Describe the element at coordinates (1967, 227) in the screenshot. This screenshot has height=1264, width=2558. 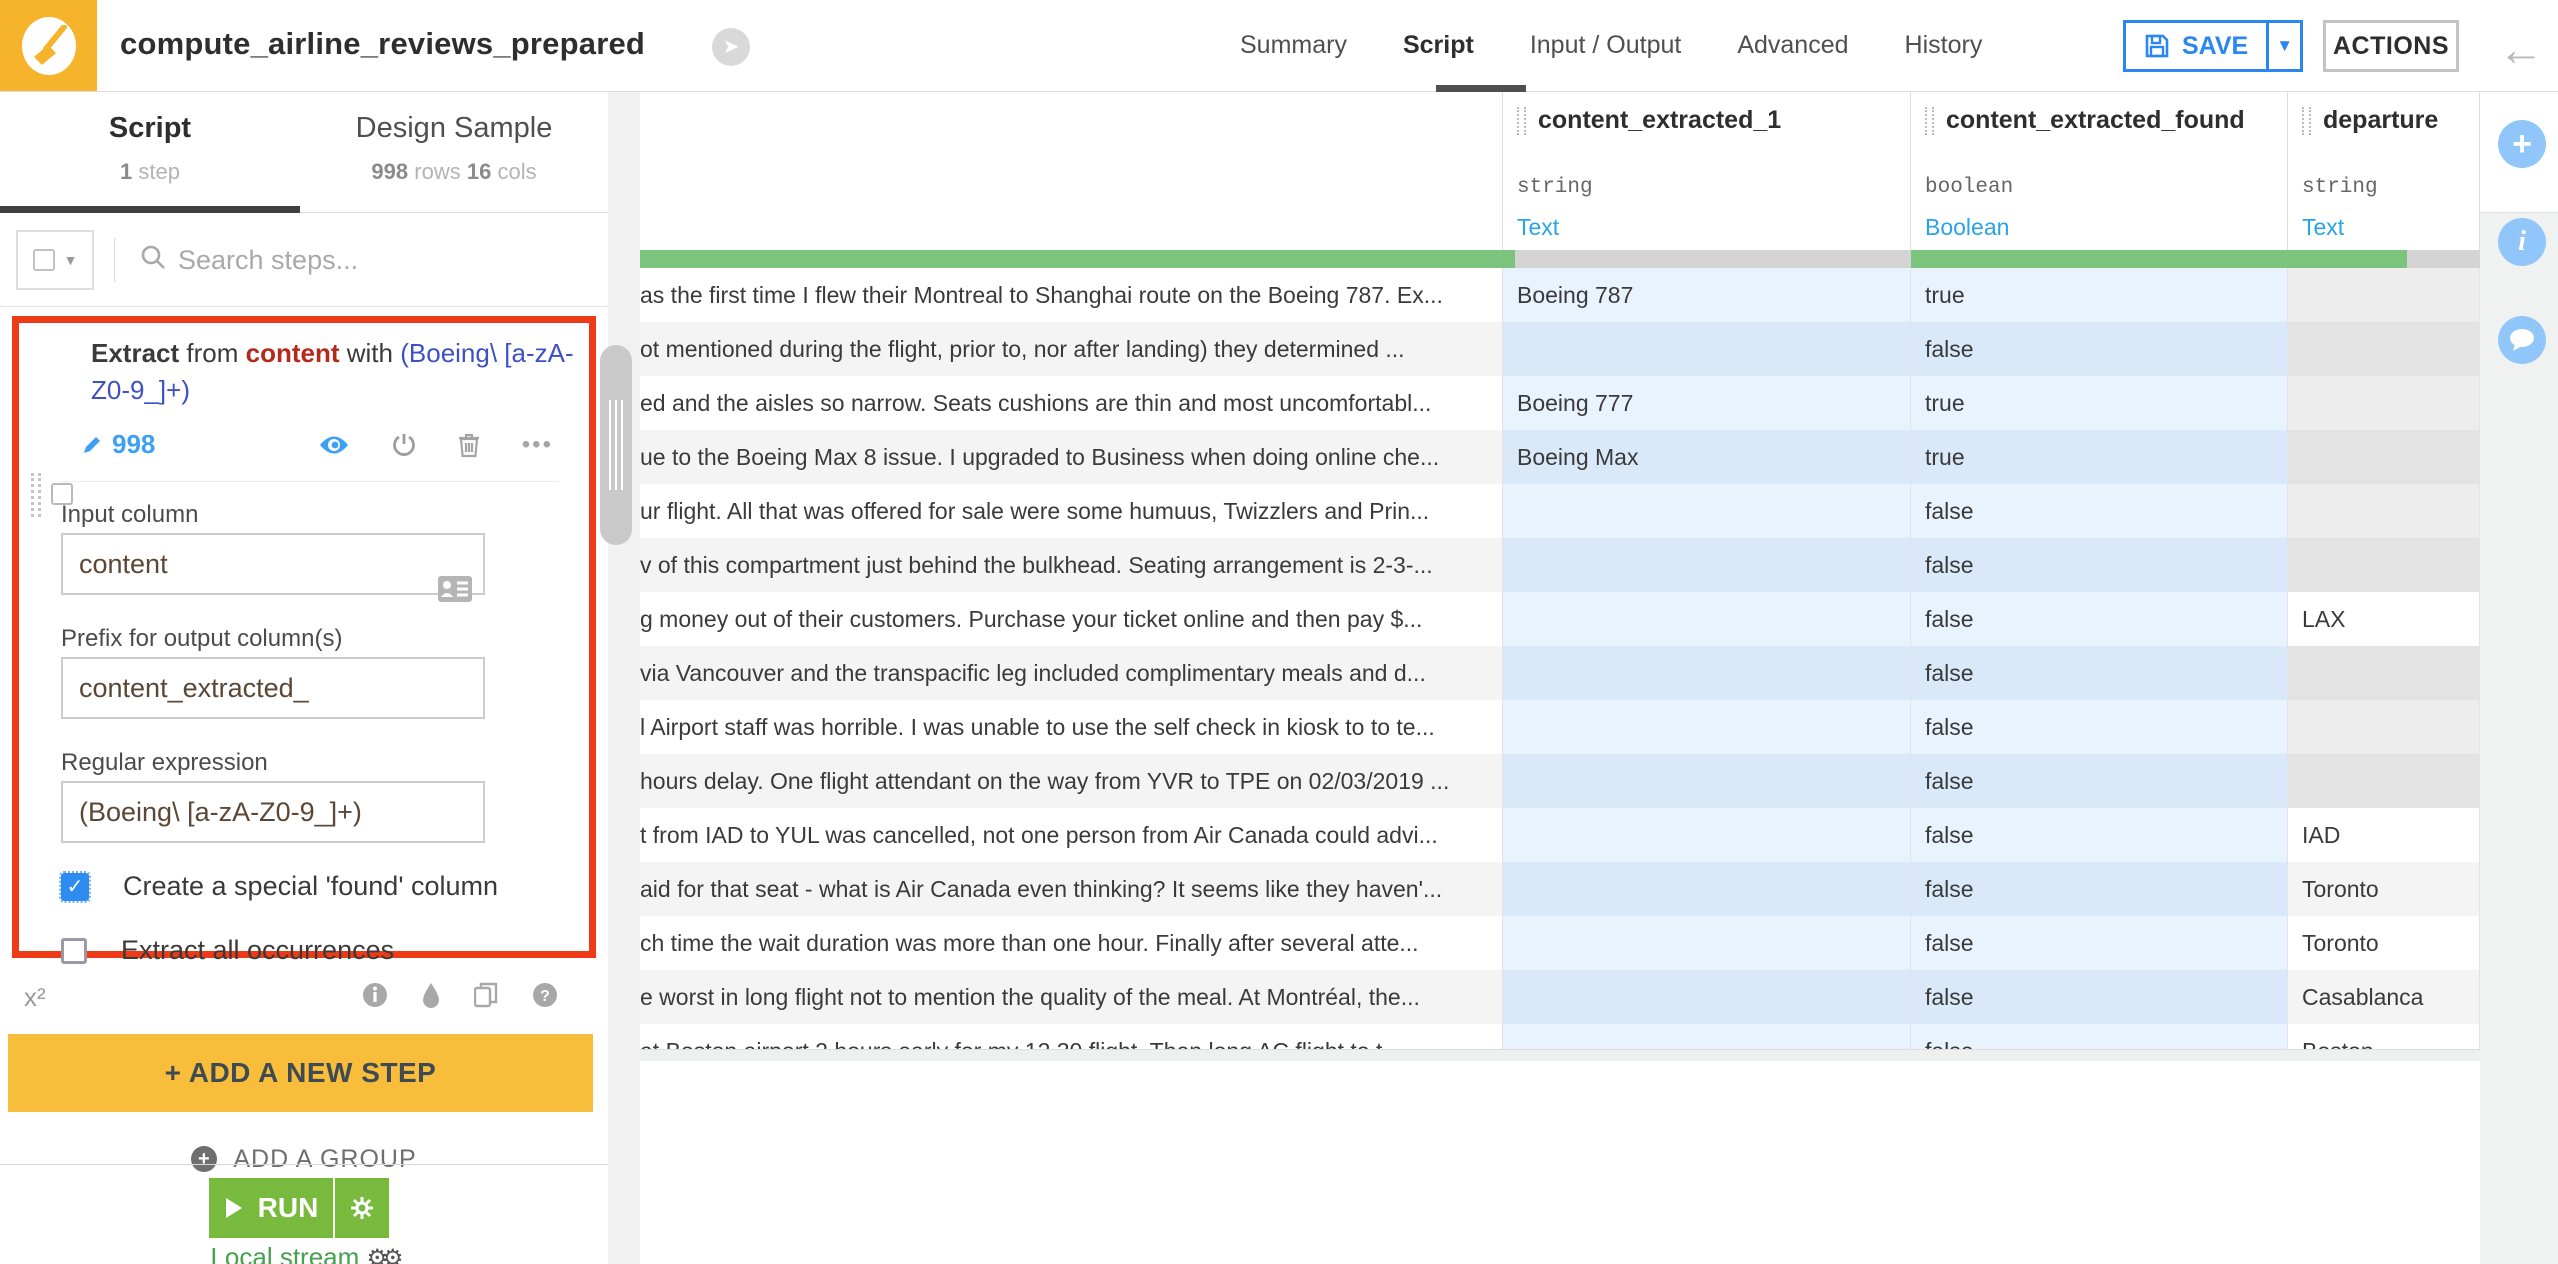
I see `column-meaning: Boolean` at that location.